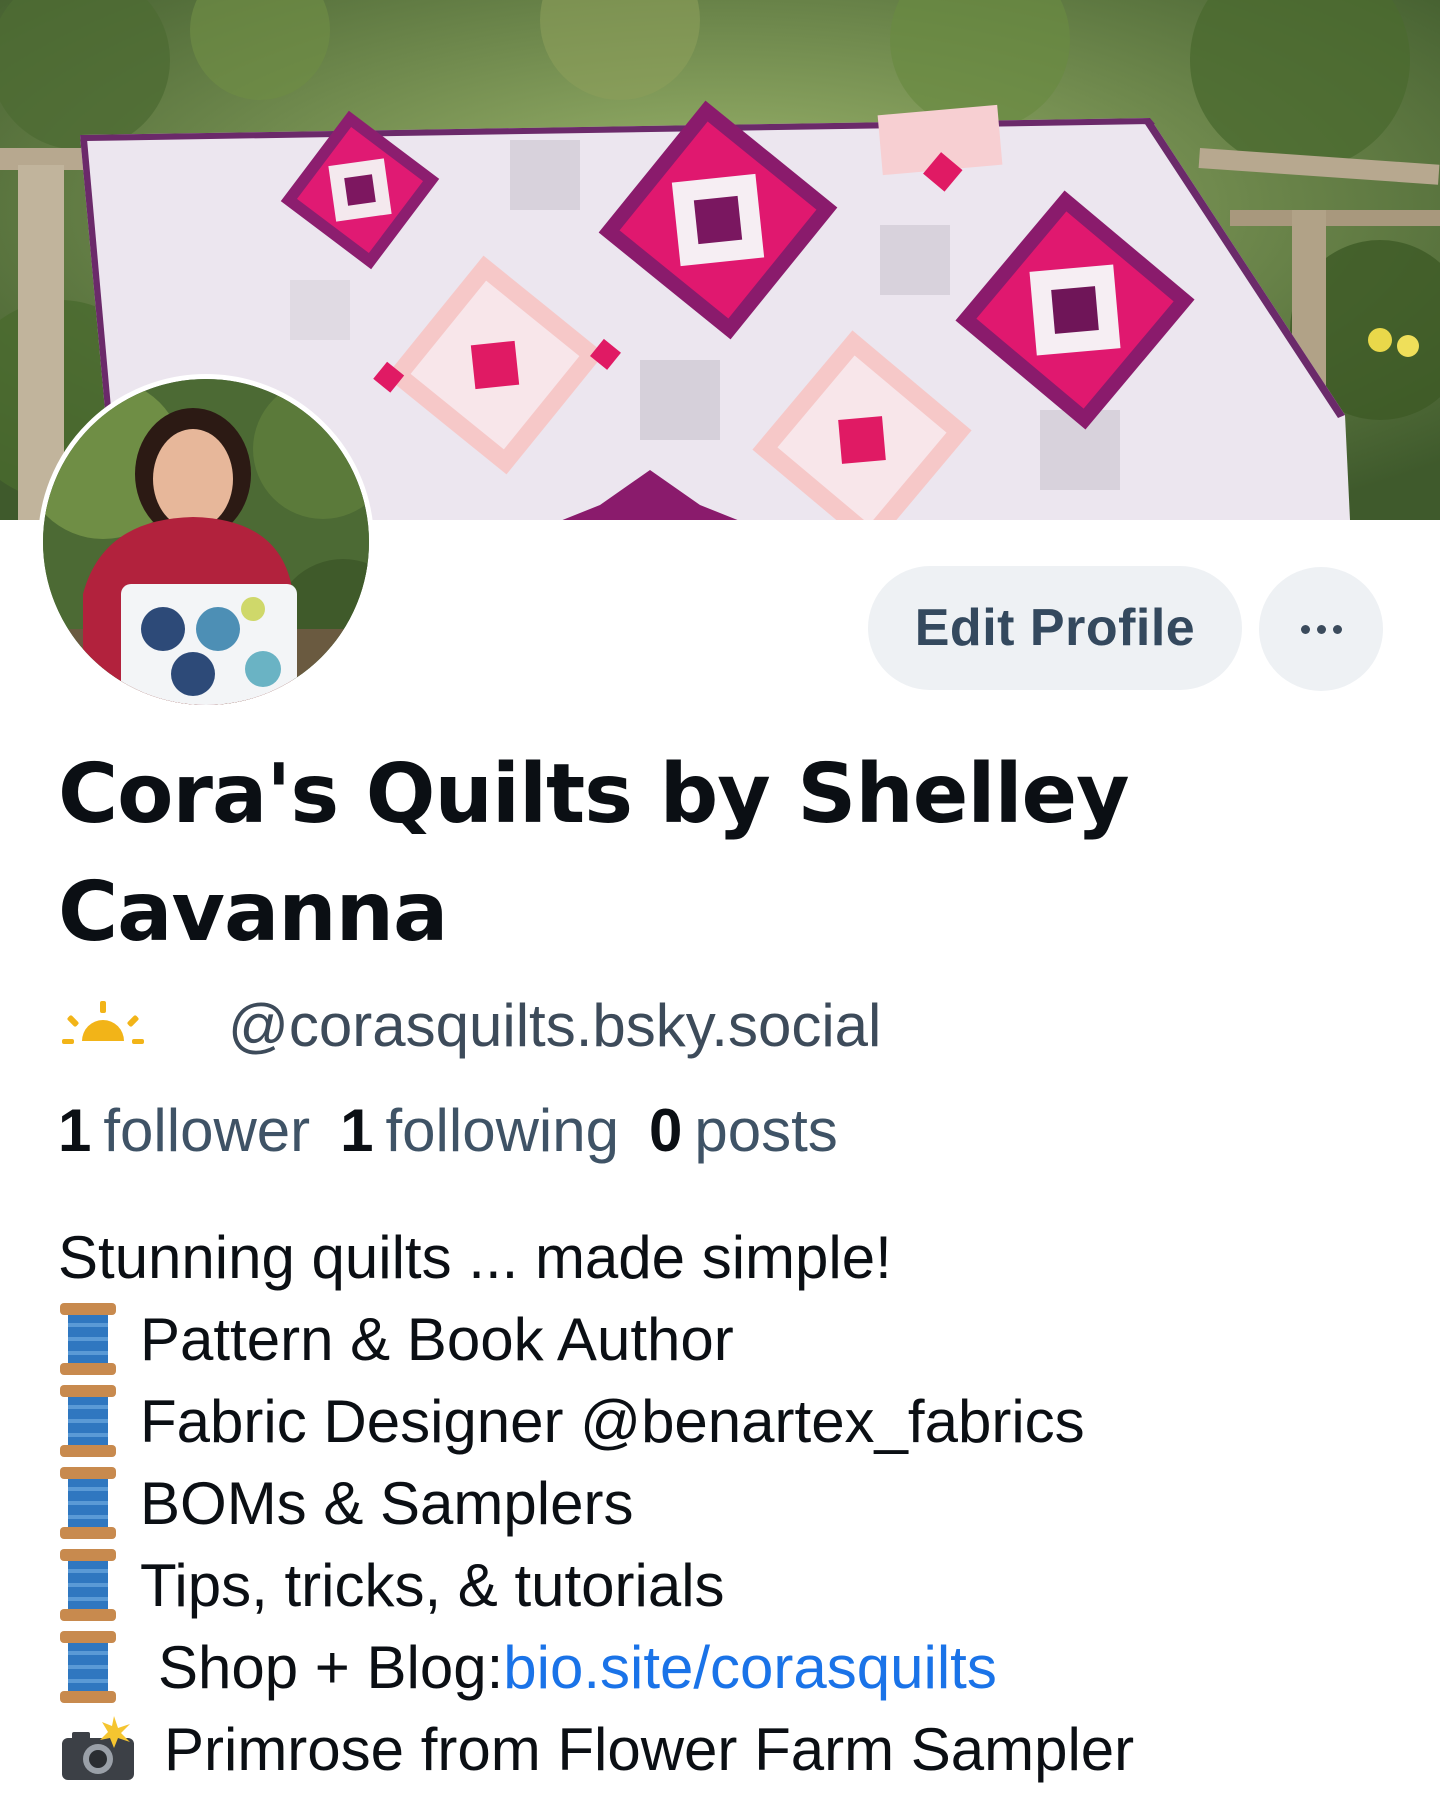 This screenshot has height=1800, width=1440. What do you see at coordinates (649, 1749) in the screenshot?
I see `bio-text: Primrose from Flower Farm Sampler` at bounding box center [649, 1749].